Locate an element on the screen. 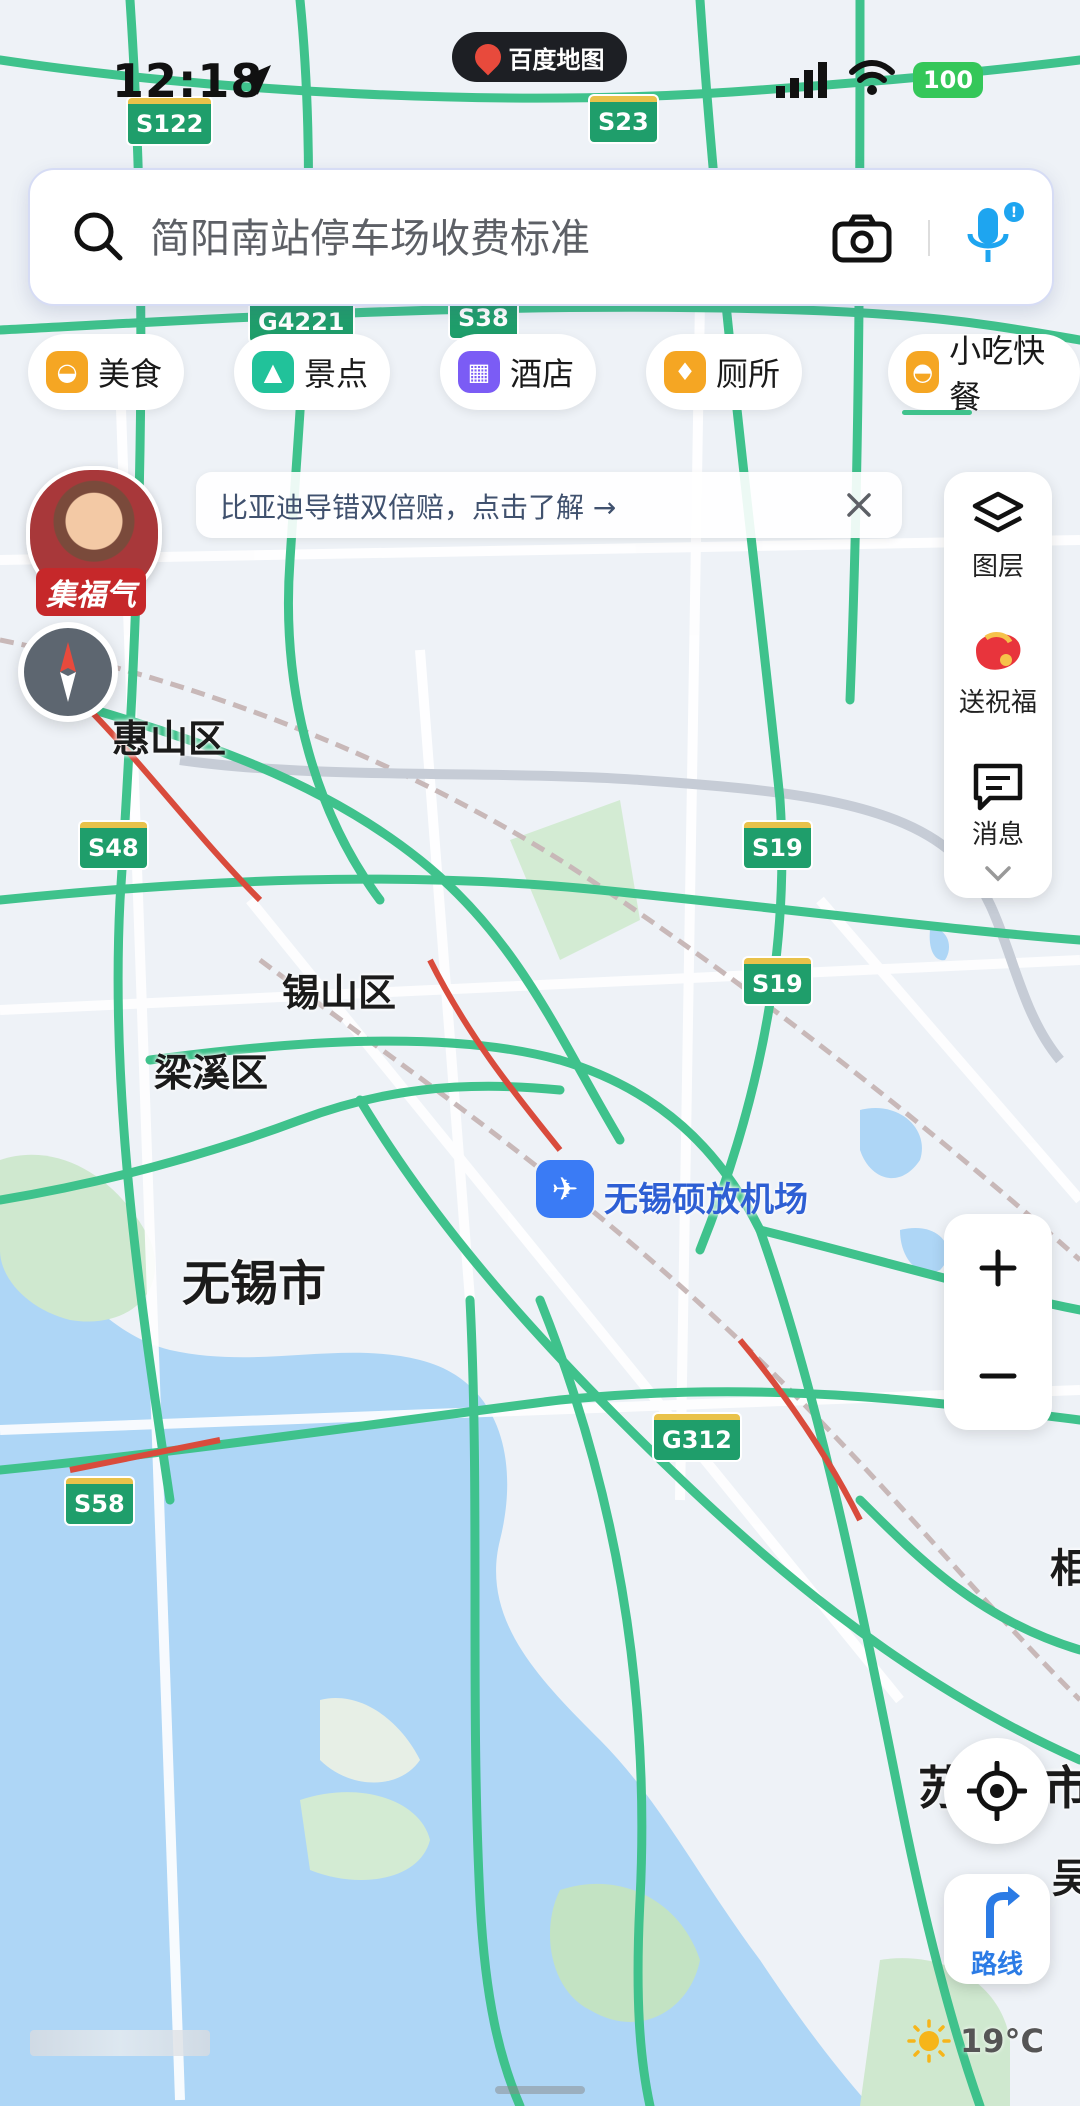 The image size is (1080, 2106). category-label: 小吃快餐 is located at coordinates (997, 374).